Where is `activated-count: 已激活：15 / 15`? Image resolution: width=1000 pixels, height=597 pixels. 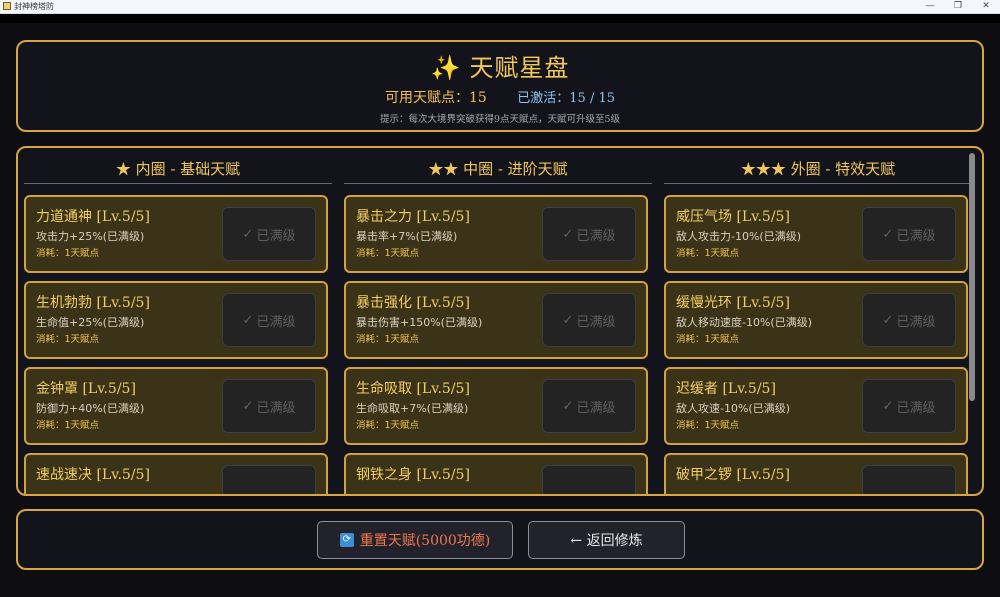
activated-count: 已激活：15 / 15 is located at coordinates (566, 98).